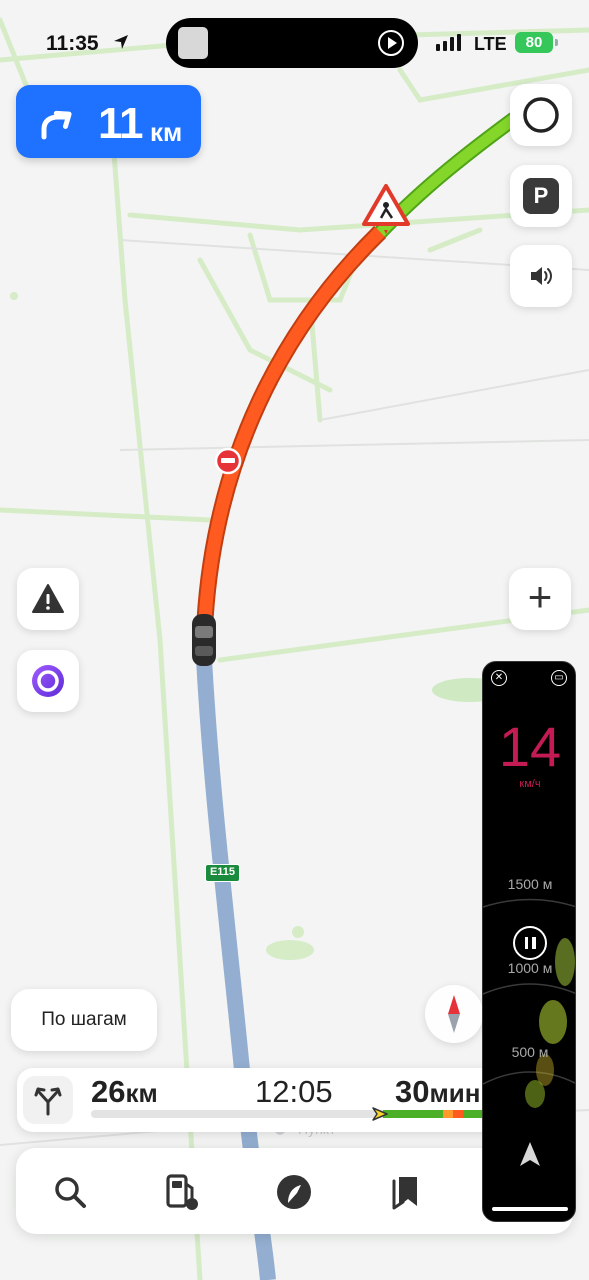 The width and height of the screenshot is (589, 1280). What do you see at coordinates (559, 678) in the screenshot?
I see `expand-icon: ▭` at bounding box center [559, 678].